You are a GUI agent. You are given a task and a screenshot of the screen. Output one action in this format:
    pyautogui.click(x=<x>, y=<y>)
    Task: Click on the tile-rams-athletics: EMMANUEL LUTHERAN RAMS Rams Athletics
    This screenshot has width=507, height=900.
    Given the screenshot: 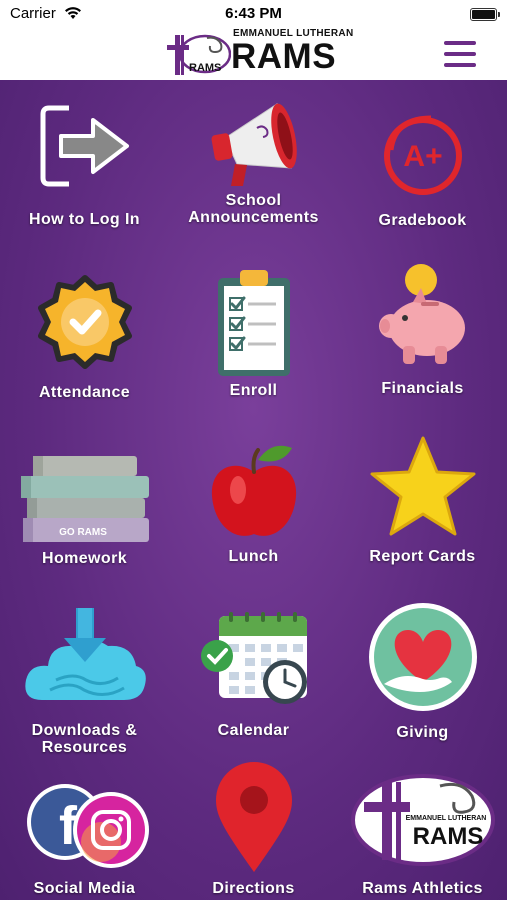 What is the action you would take?
    pyautogui.click(x=422, y=836)
    